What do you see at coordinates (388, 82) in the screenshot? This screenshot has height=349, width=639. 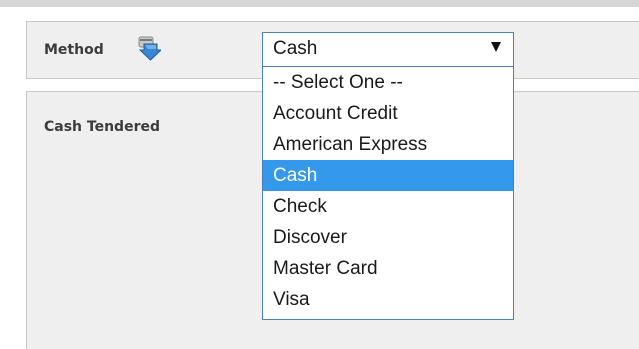 I see `option-select-one: -- Select One --` at bounding box center [388, 82].